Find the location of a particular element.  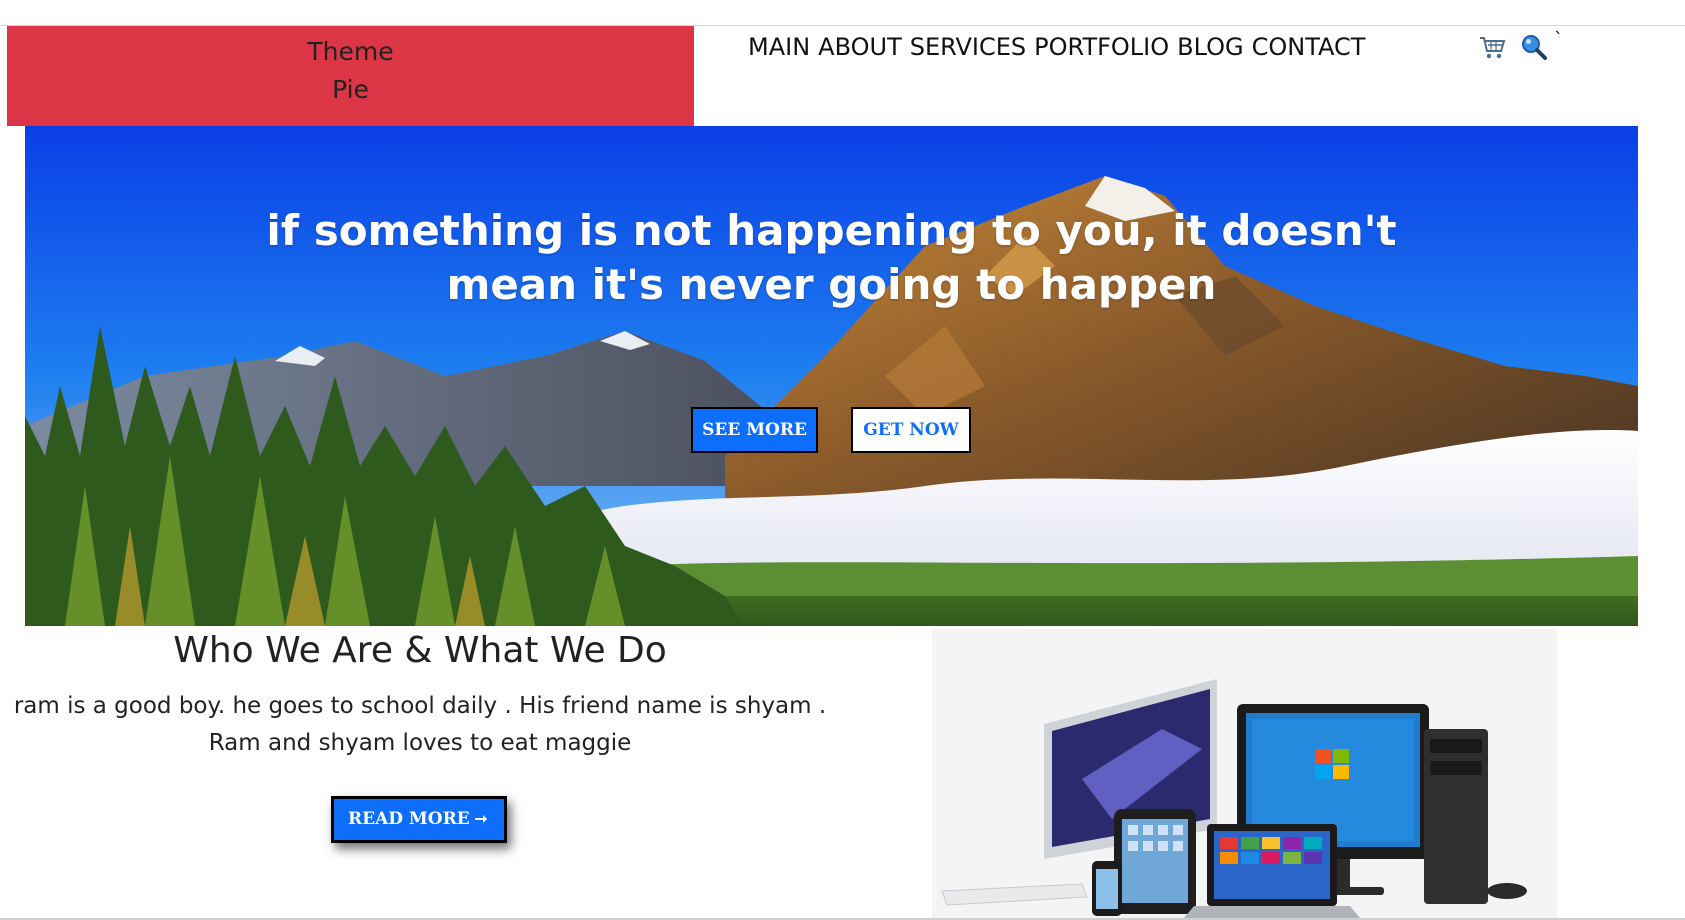

header-icons: ` is located at coordinates (1520, 45).